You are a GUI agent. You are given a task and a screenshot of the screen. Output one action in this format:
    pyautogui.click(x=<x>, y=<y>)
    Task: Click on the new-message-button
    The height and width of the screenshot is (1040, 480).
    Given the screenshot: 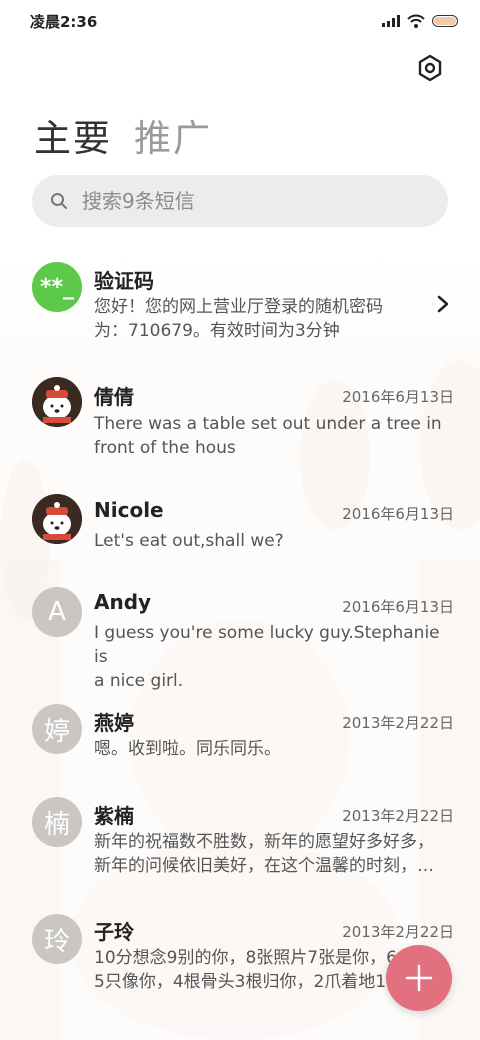 What is the action you would take?
    pyautogui.click(x=419, y=978)
    